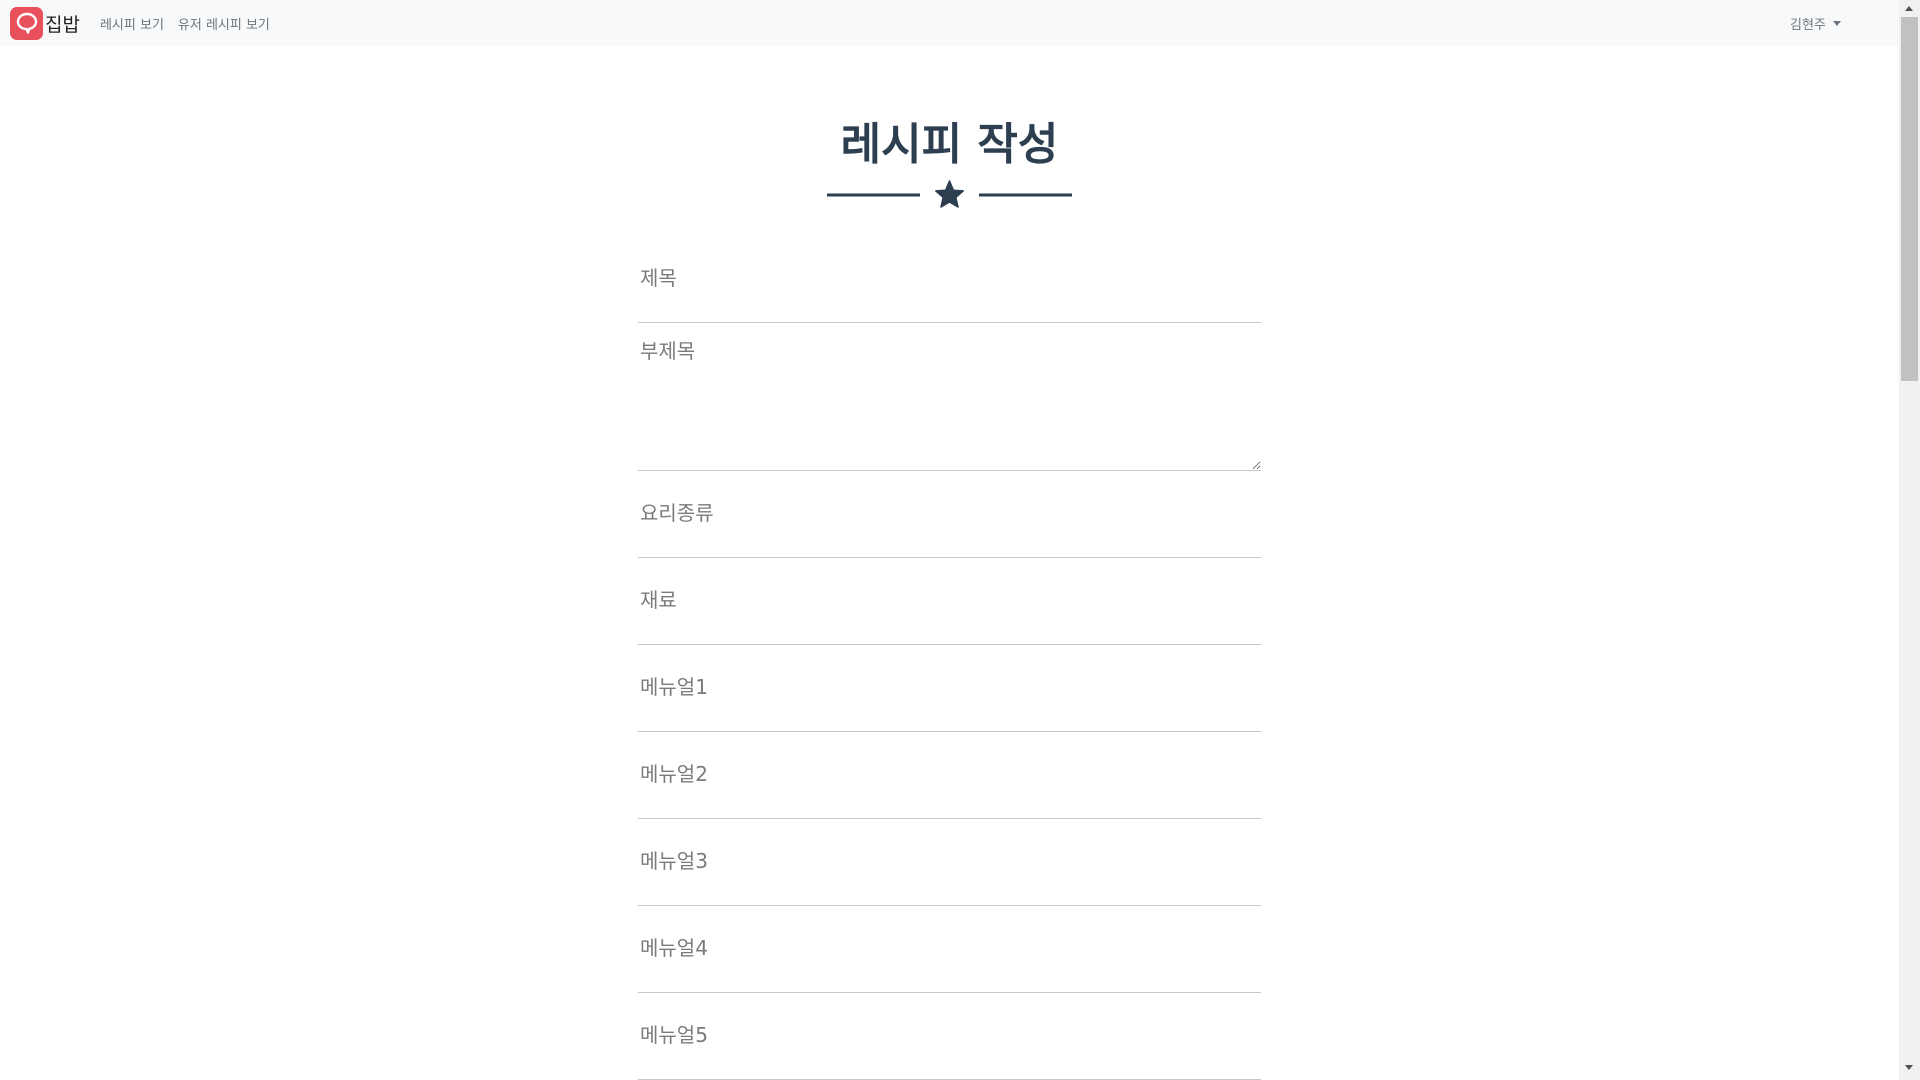  Describe the element at coordinates (62, 24) in the screenshot. I see `brand-name: 집밥` at that location.